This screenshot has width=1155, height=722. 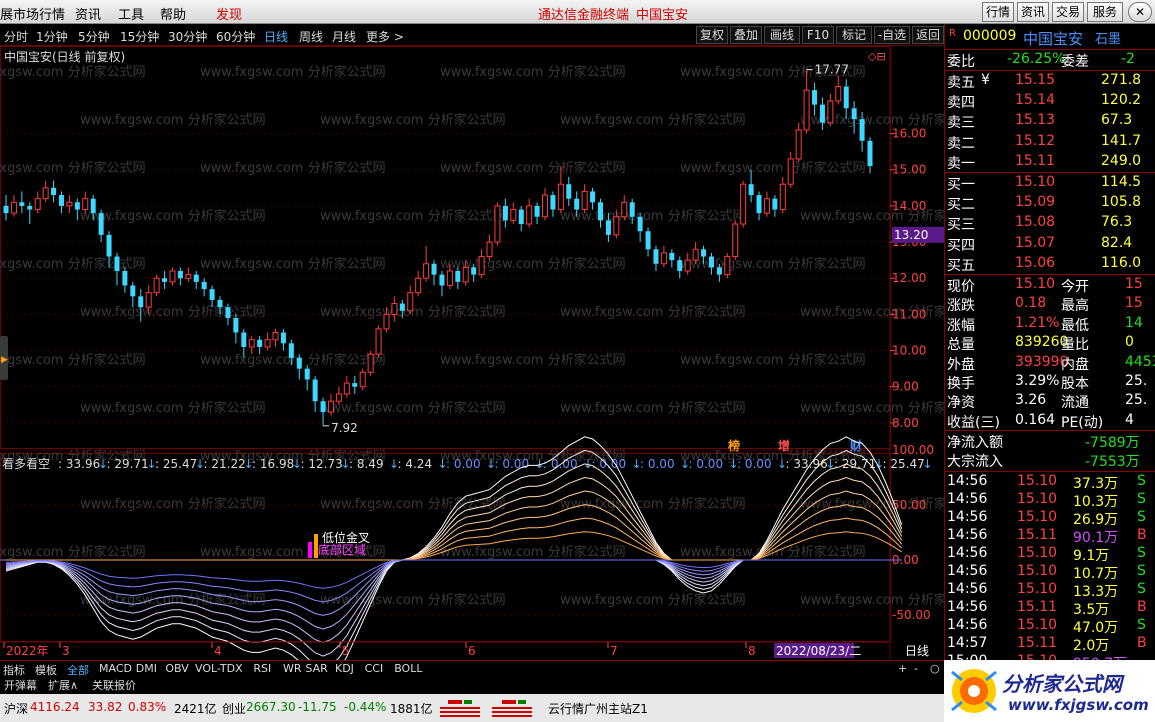 What do you see at coordinates (892, 35) in the screenshot?
I see `watchlist-button: -自选` at bounding box center [892, 35].